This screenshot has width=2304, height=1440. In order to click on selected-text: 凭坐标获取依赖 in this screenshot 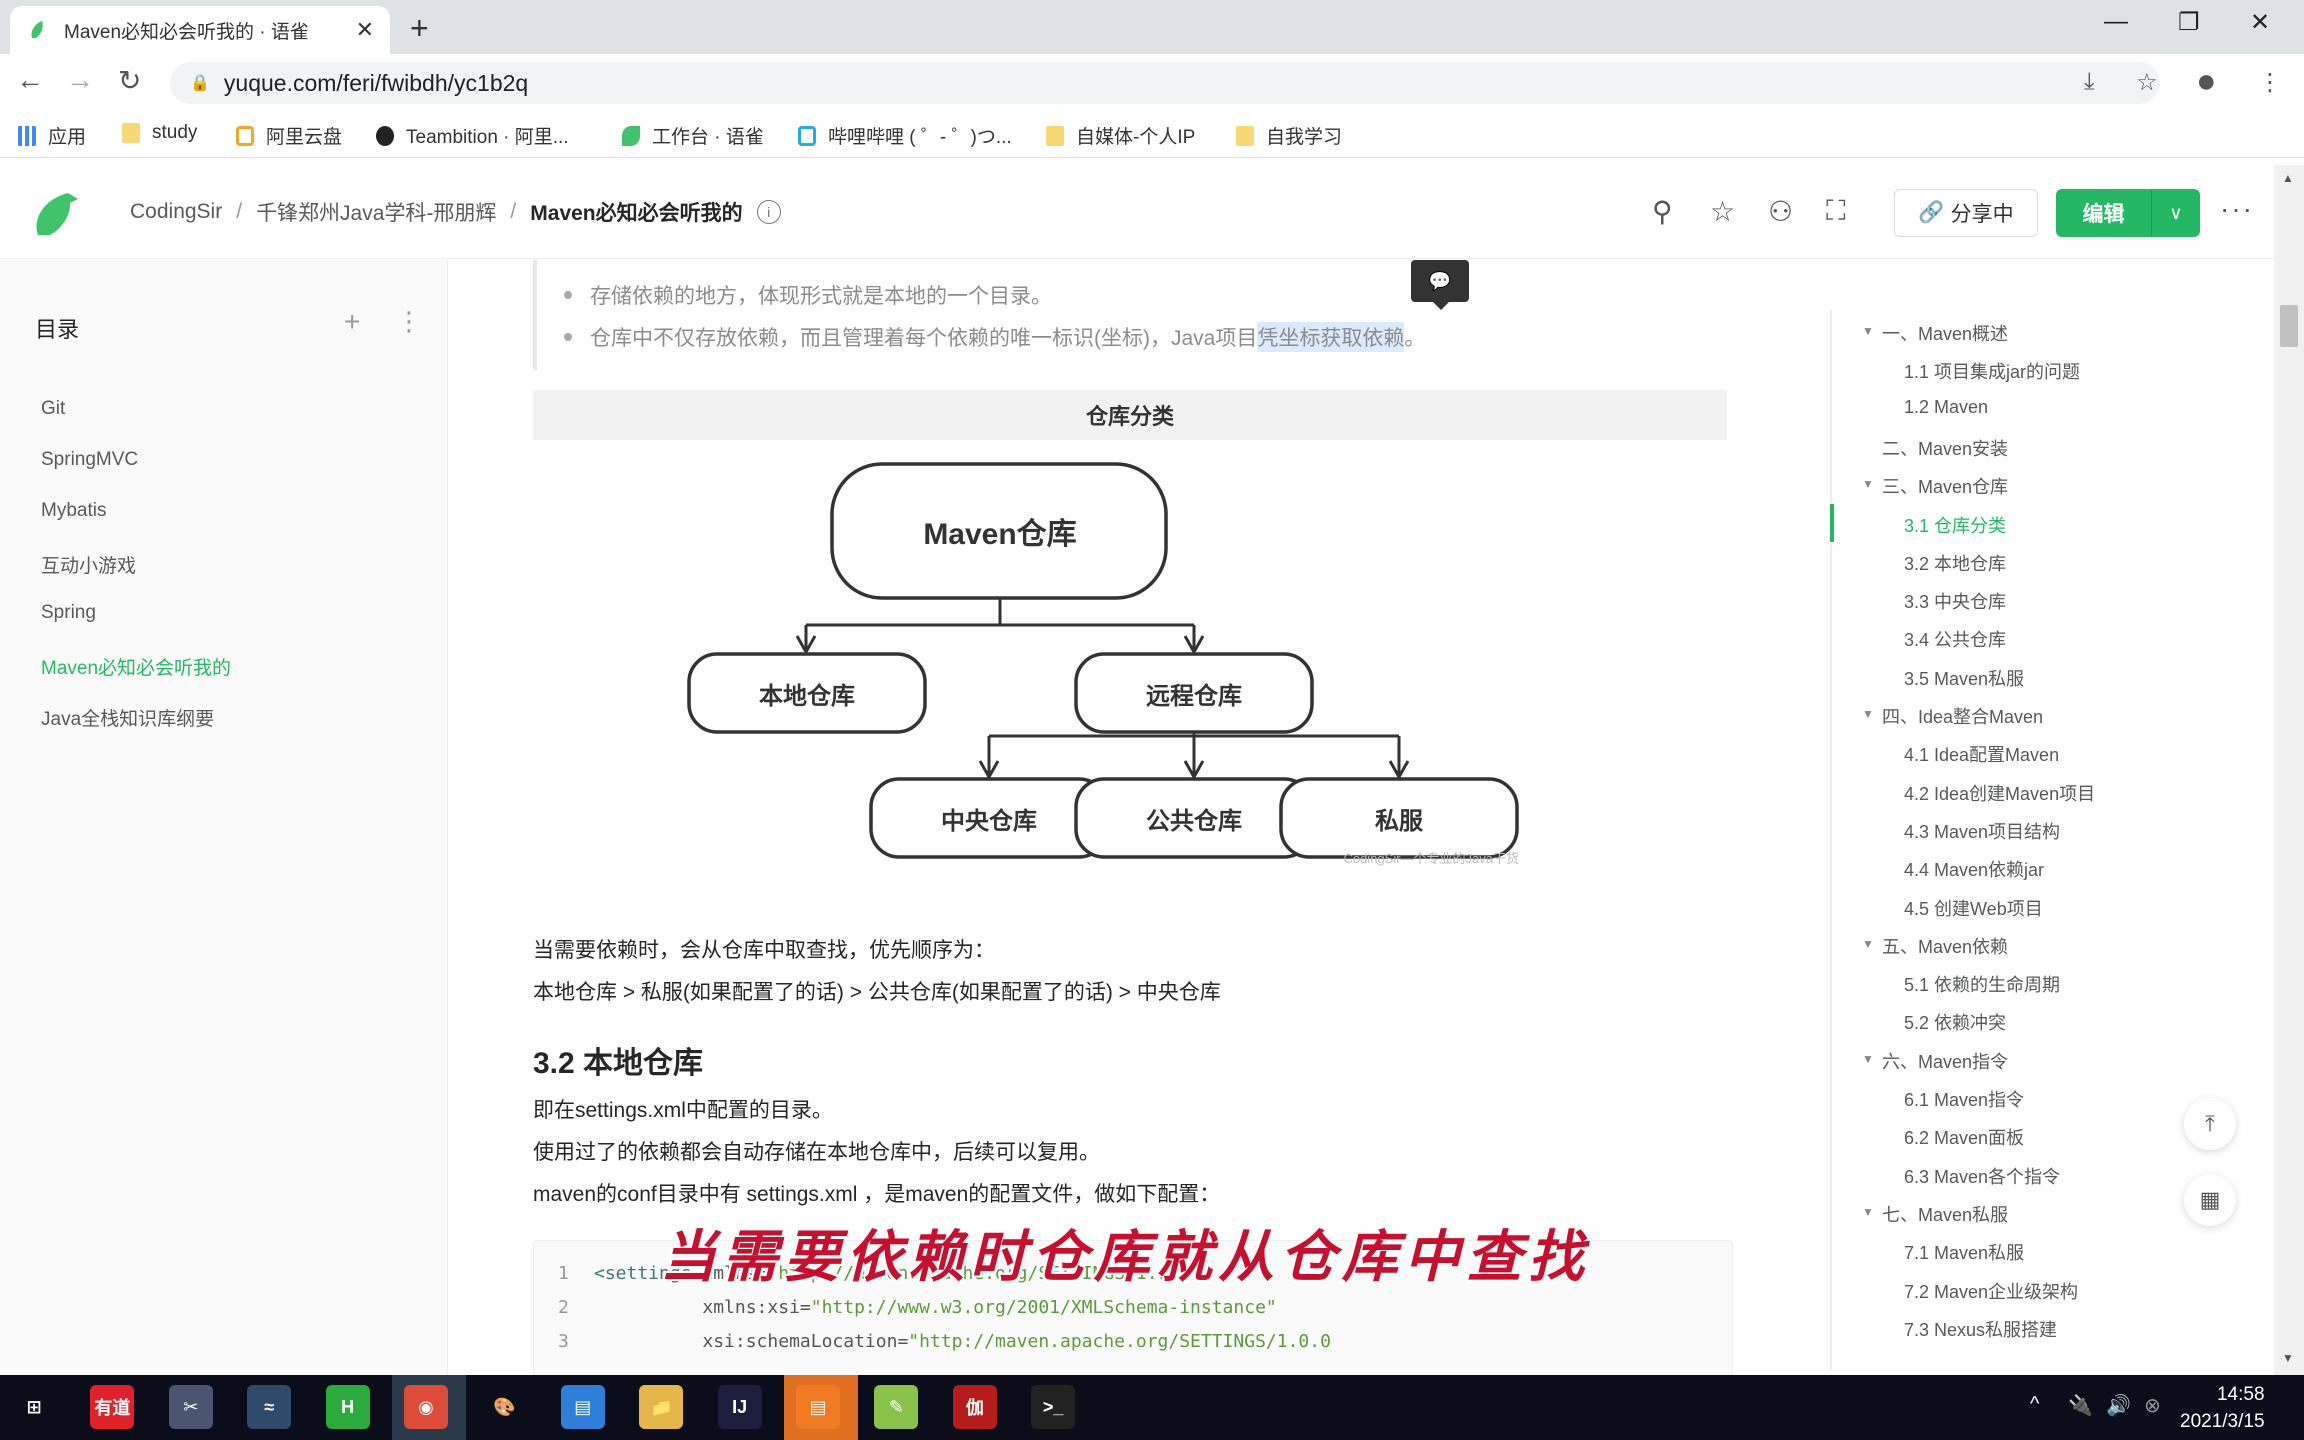, I will do `click(1331, 337)`.